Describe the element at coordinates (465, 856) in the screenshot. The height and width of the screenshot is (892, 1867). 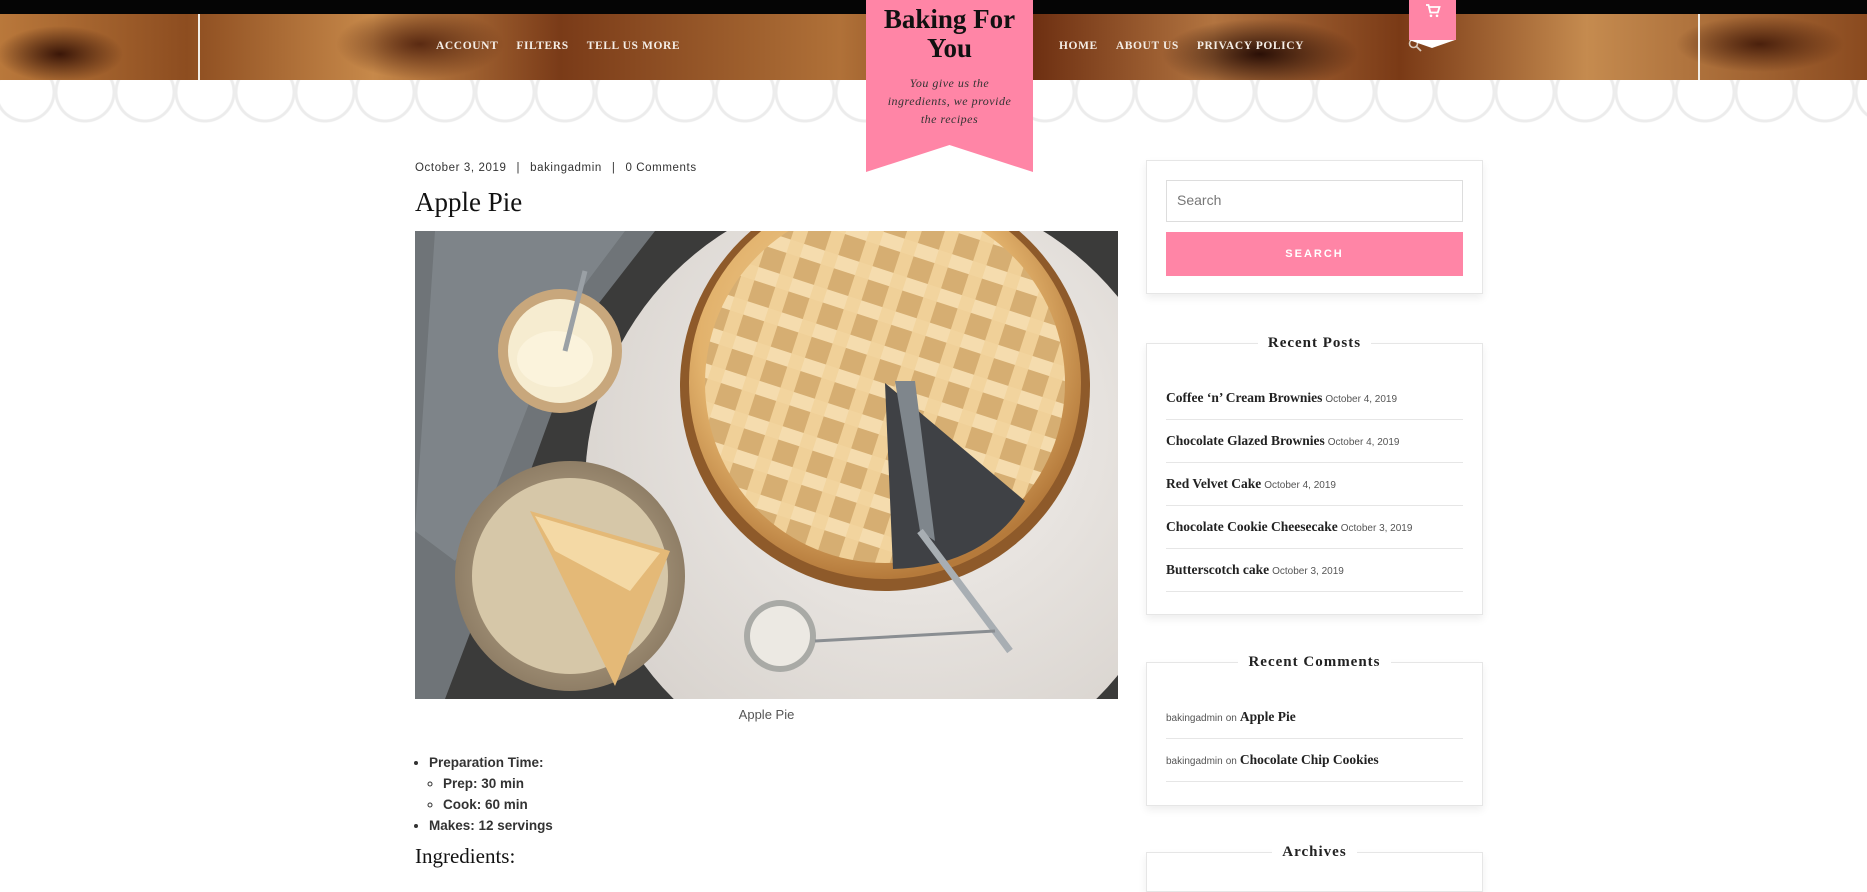
I see `ingredients-heading: Ingredients:` at that location.